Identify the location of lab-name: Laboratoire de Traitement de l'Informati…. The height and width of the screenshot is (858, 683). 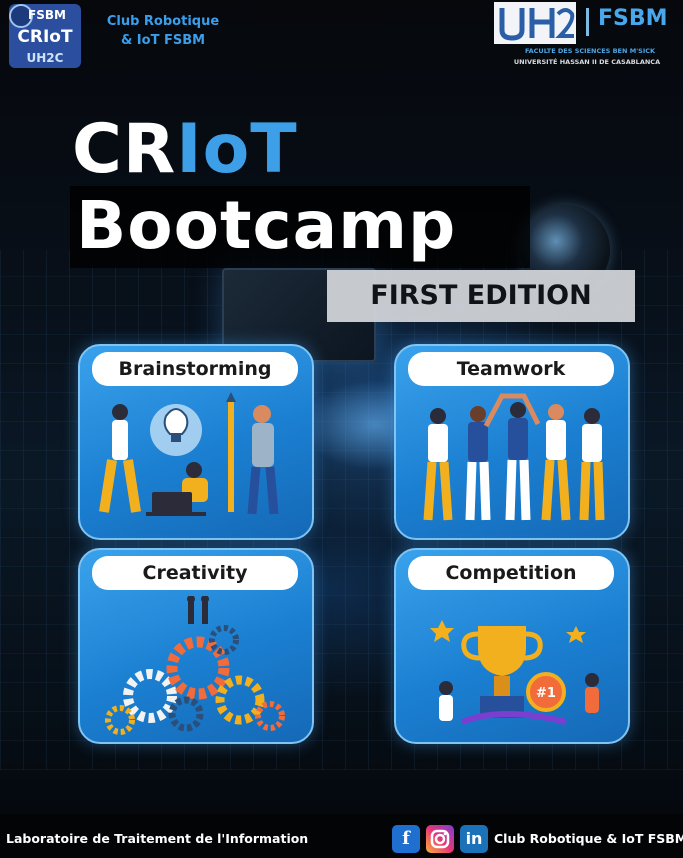
(157, 838).